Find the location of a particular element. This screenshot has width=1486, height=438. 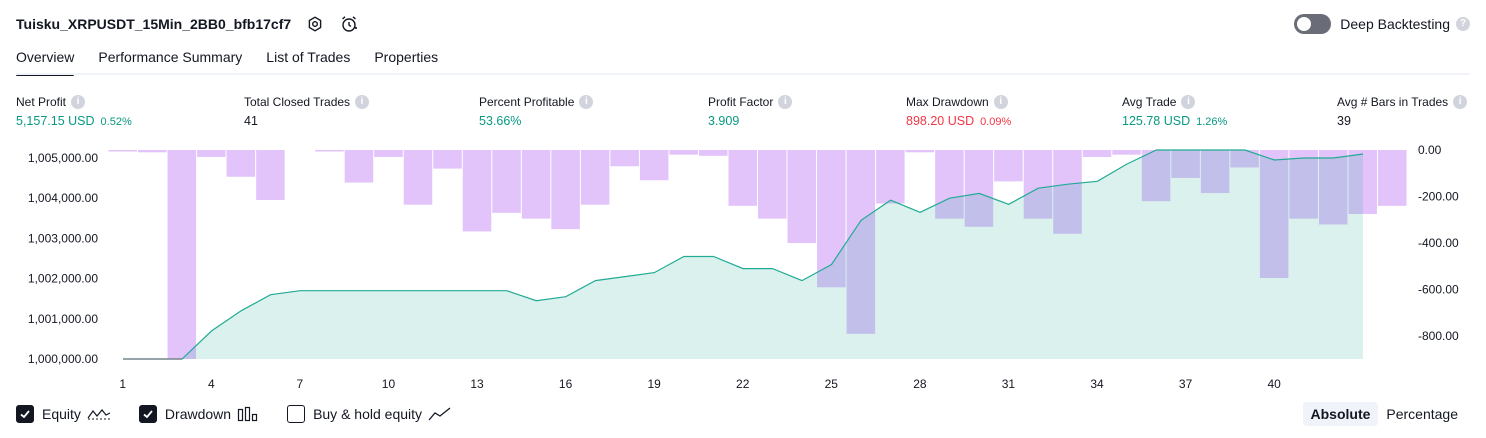

metric-label: Total Closed Trades is located at coordinates (297, 102).